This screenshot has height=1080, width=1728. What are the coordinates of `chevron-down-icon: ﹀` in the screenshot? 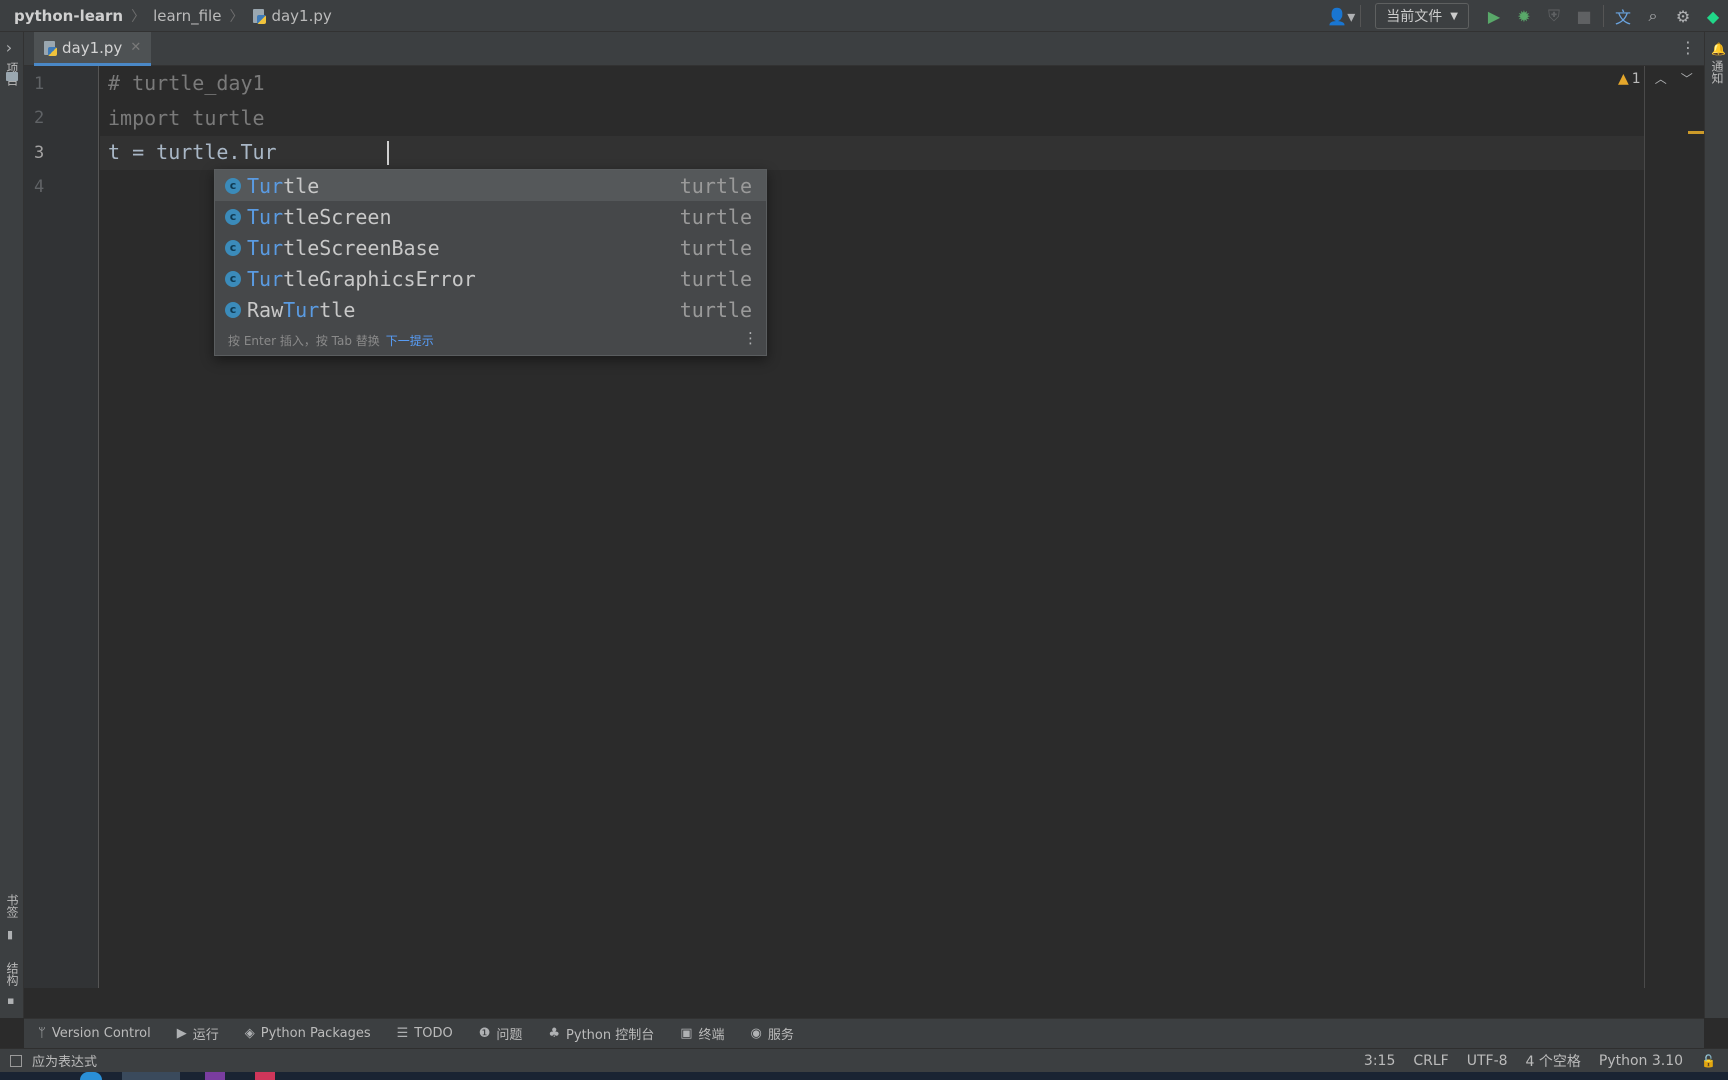 It's located at (1687, 78).